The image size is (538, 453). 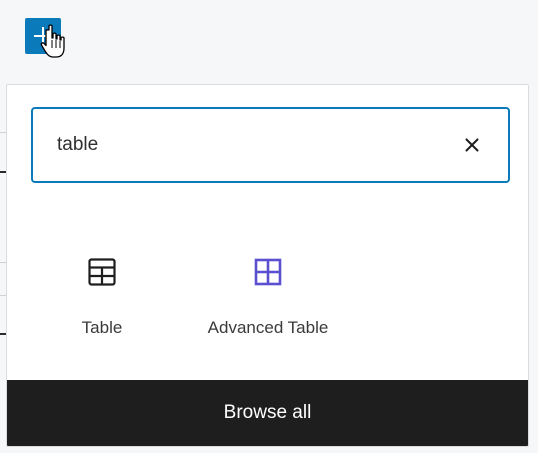 I want to click on block-result-label: Table, so click(x=102, y=327).